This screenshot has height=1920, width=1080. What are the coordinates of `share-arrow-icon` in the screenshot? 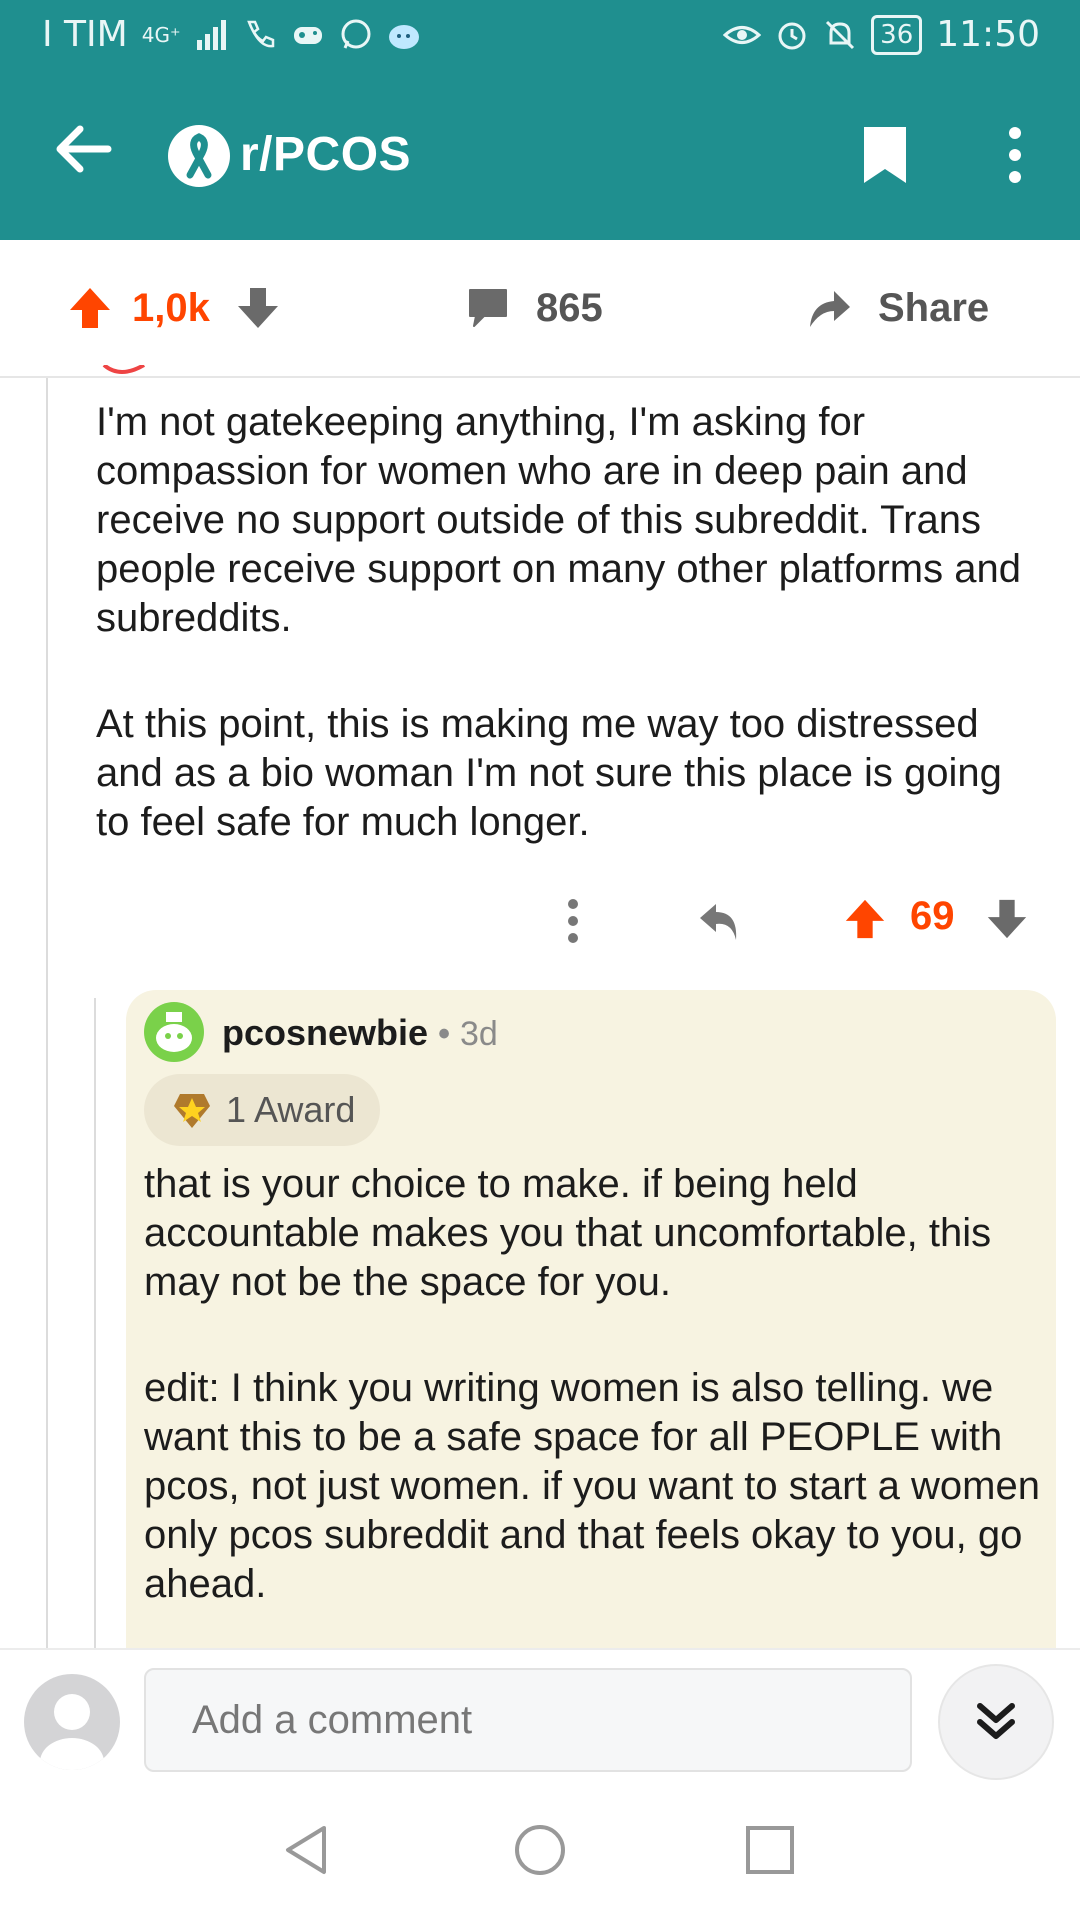 It's located at (830, 309).